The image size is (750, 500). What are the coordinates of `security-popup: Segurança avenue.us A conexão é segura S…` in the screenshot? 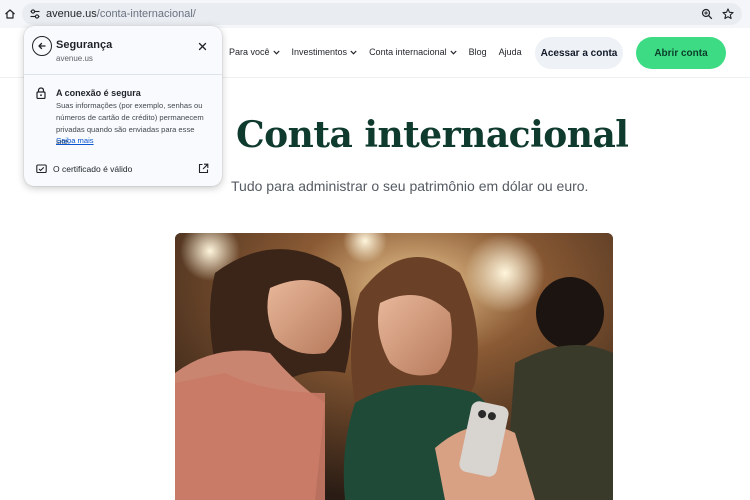 It's located at (123, 106).